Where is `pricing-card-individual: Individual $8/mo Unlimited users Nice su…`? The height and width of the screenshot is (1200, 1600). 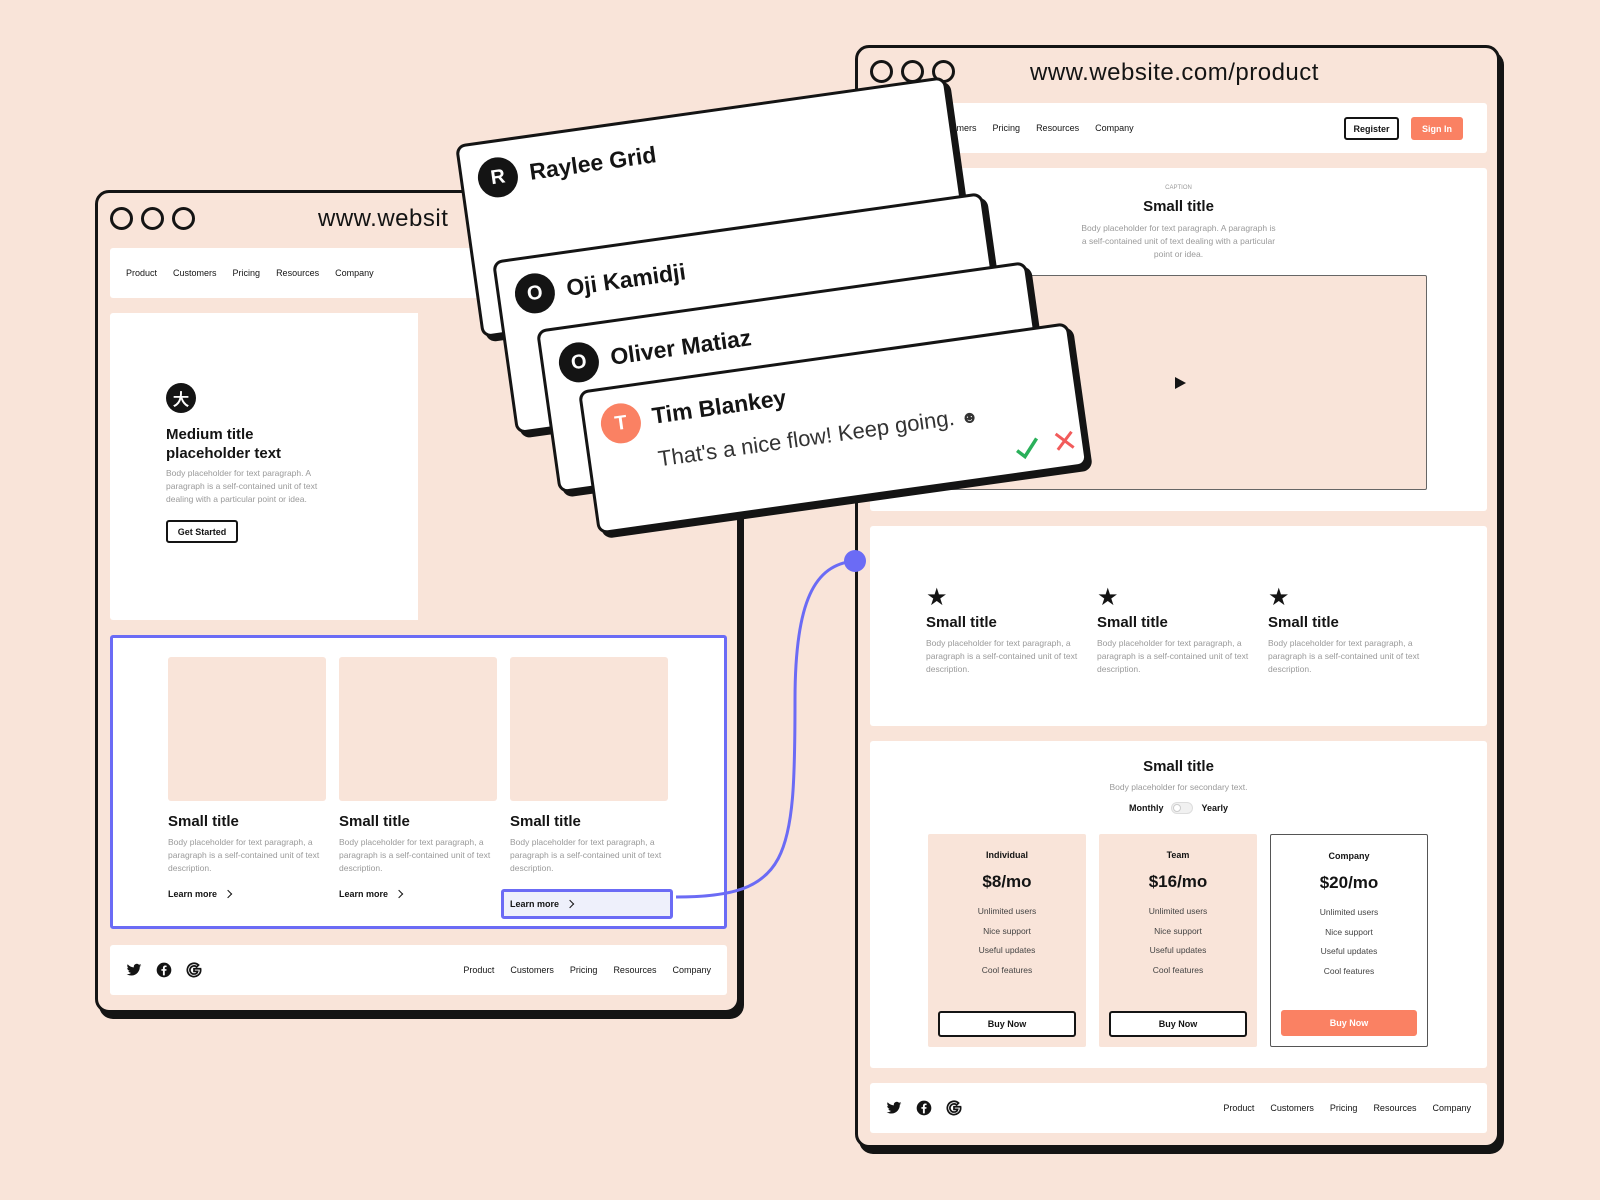 pricing-card-individual: Individual $8/mo Unlimited users Nice su… is located at coordinates (1007, 940).